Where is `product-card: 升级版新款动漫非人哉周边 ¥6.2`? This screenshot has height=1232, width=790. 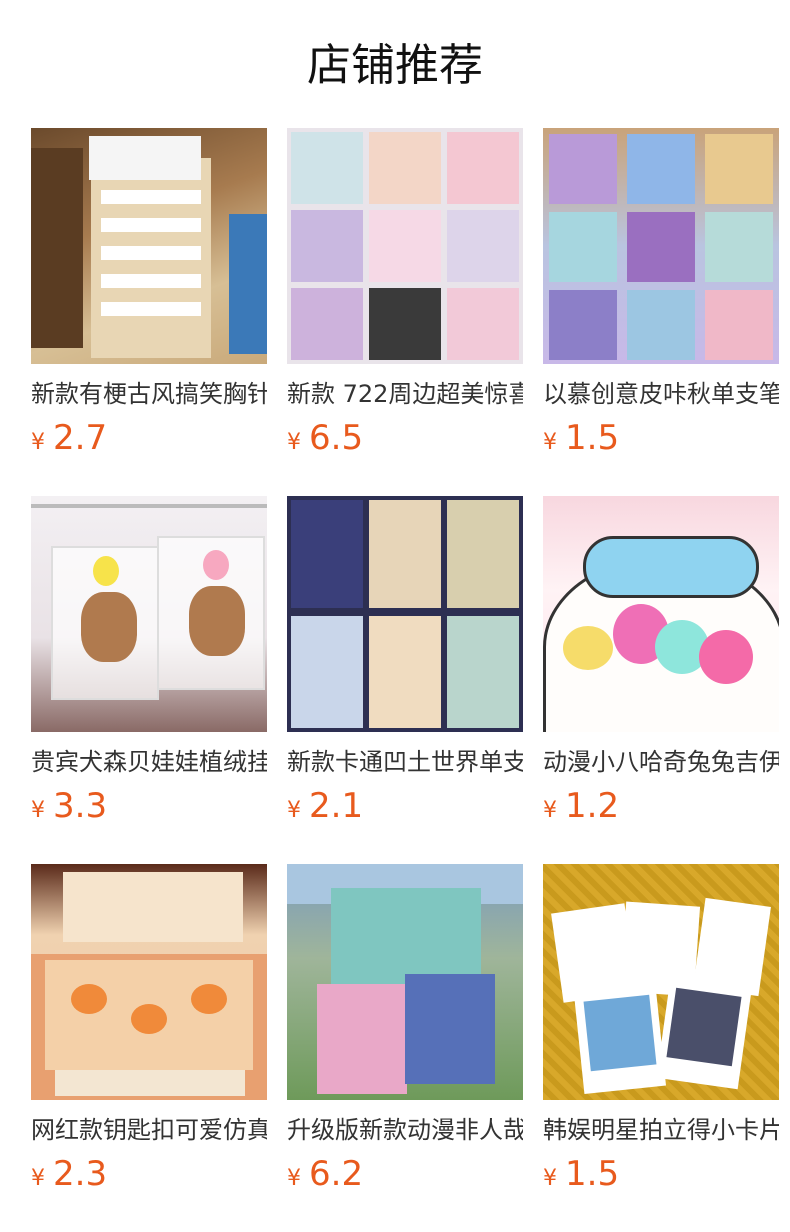 product-card: 升级版新款动漫非人哉周边 ¥6.2 is located at coordinates (405, 1048).